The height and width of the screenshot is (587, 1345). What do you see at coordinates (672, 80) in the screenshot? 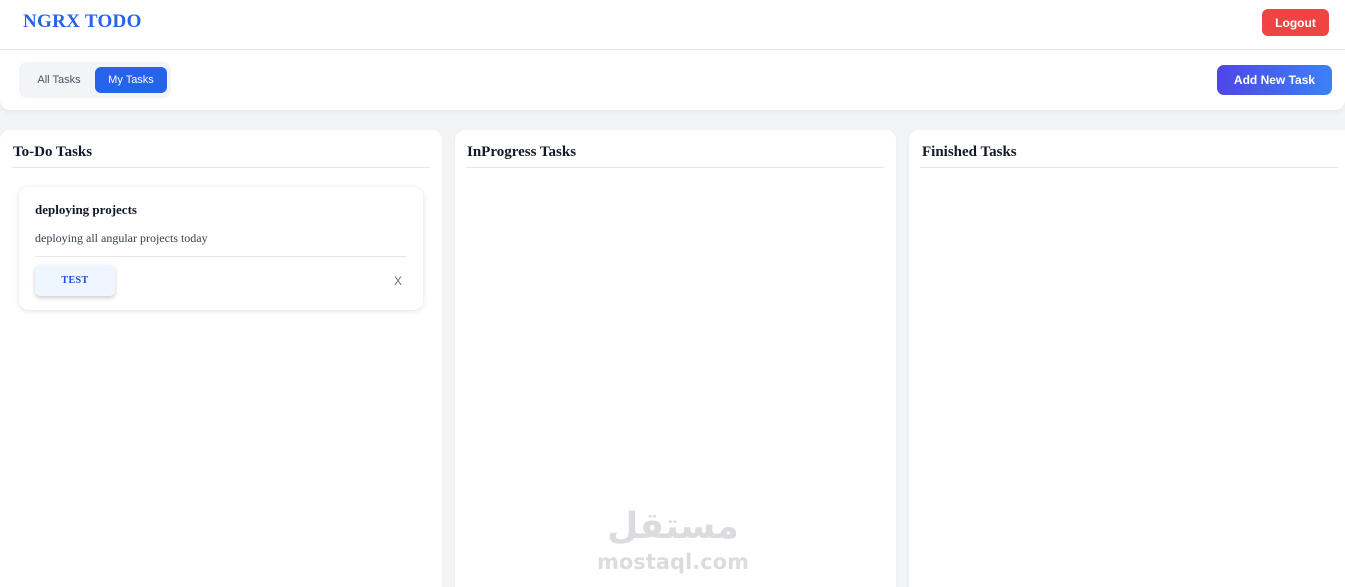
I see `task-toolbar: All Tasks My Tasks Add New Task` at bounding box center [672, 80].